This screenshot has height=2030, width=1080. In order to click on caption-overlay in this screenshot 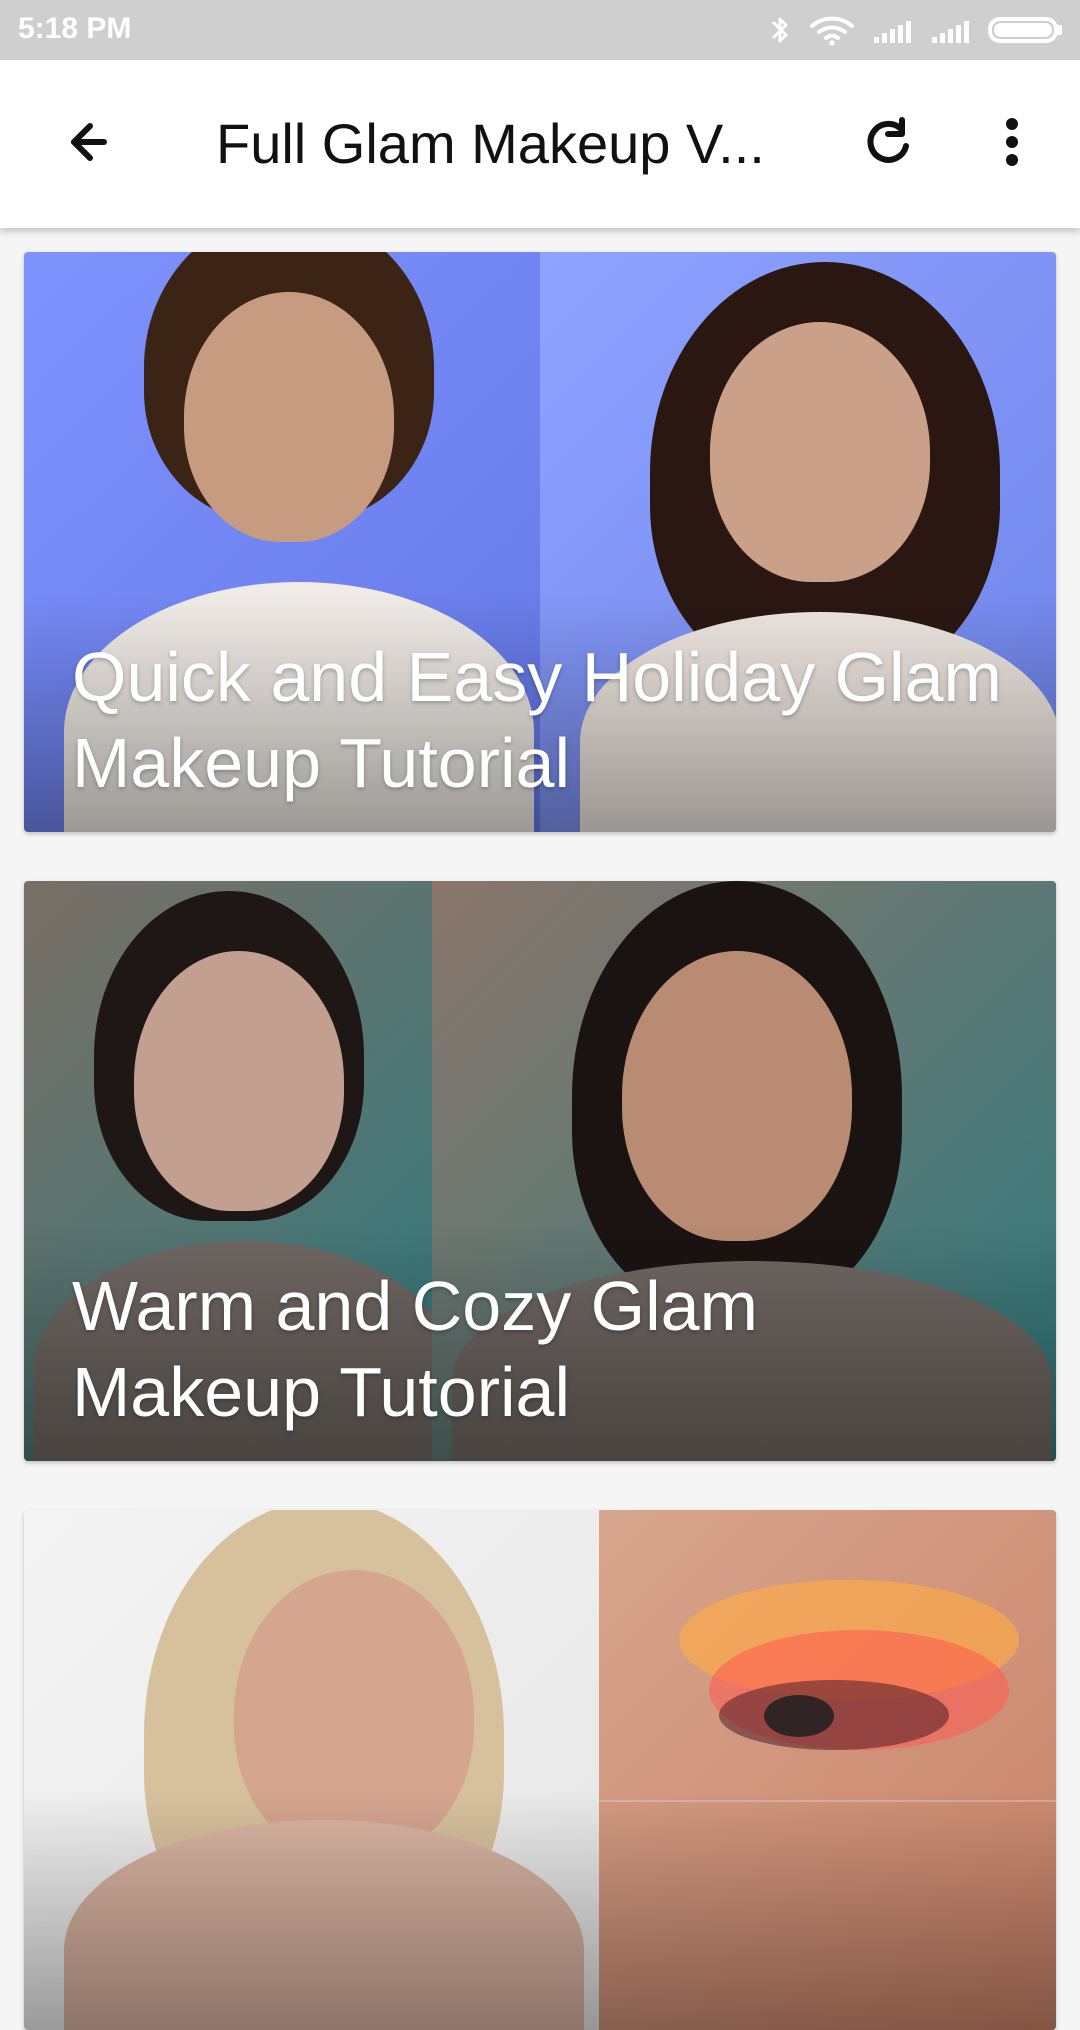, I will do `click(540, 1910)`.